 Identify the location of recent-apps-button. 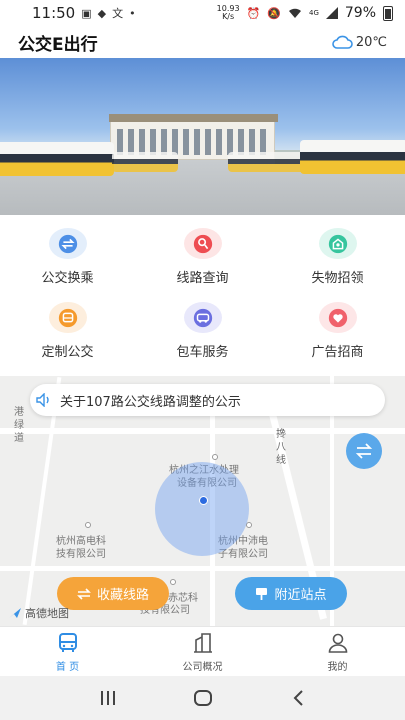
(108, 698).